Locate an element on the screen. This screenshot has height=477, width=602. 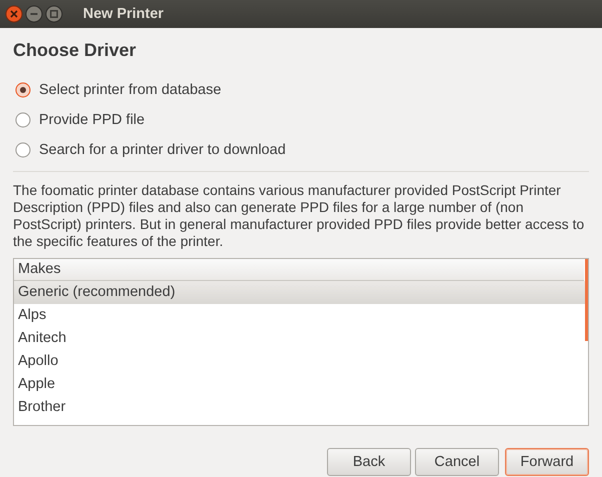
maximize-icon is located at coordinates (54, 14).